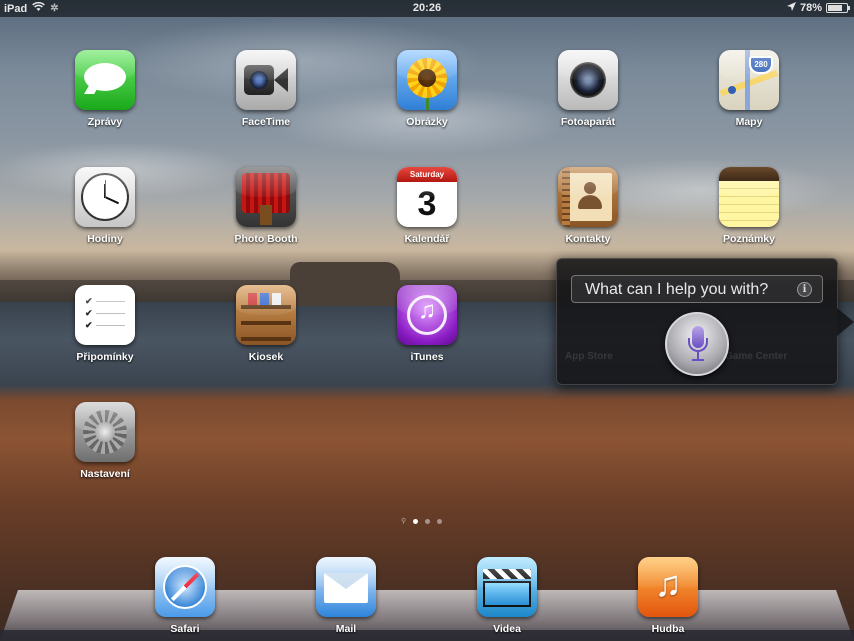 The width and height of the screenshot is (854, 641). What do you see at coordinates (697, 344) in the screenshot?
I see `microphone-button` at bounding box center [697, 344].